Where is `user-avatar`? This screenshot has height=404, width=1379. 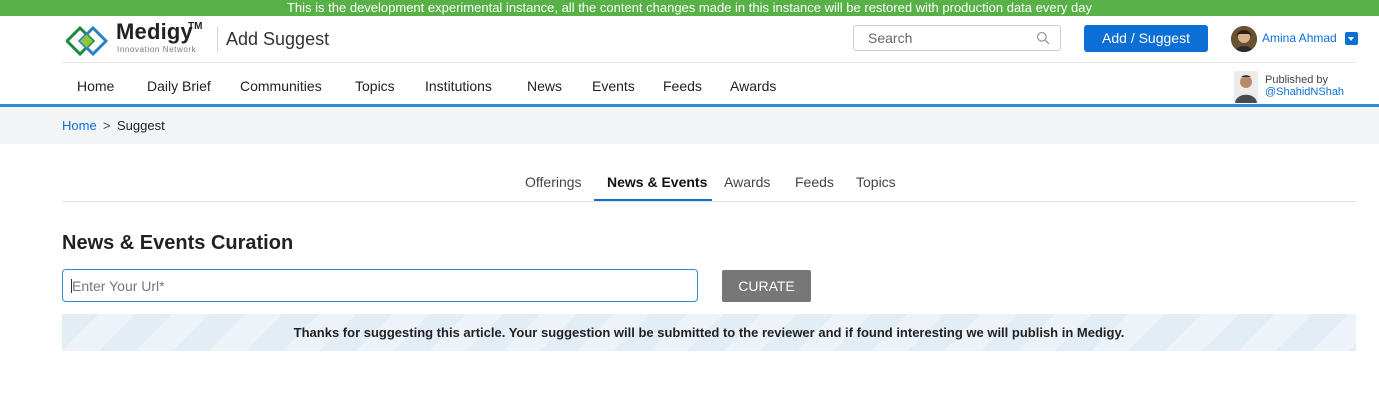
user-avatar is located at coordinates (1244, 39).